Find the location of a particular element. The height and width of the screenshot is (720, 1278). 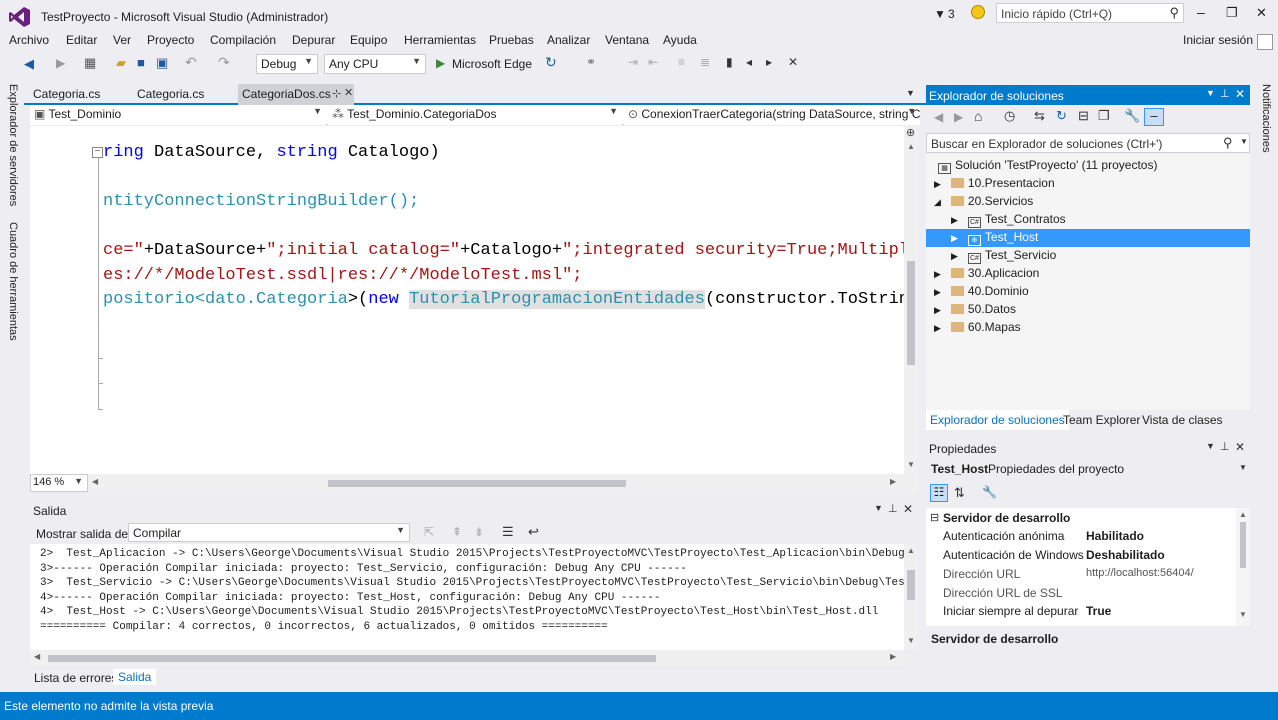

word-wrap-icon: ↩ is located at coordinates (533, 532).